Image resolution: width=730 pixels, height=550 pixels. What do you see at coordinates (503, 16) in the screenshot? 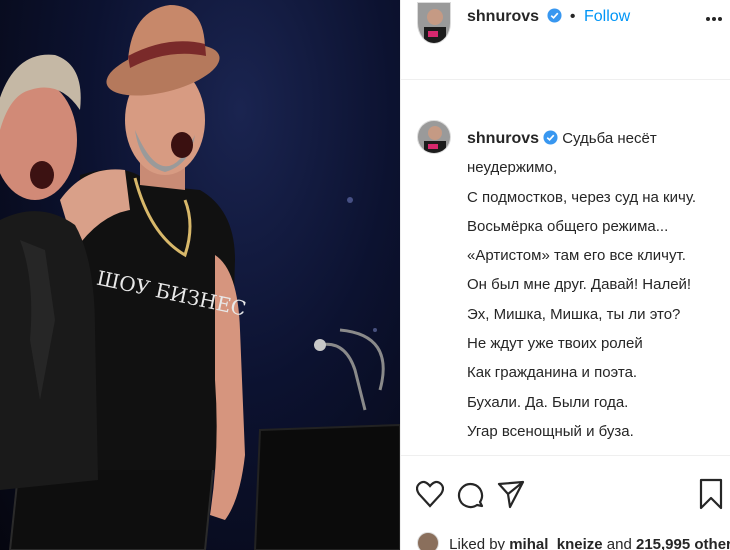
I see `username-link: shnurovs` at bounding box center [503, 16].